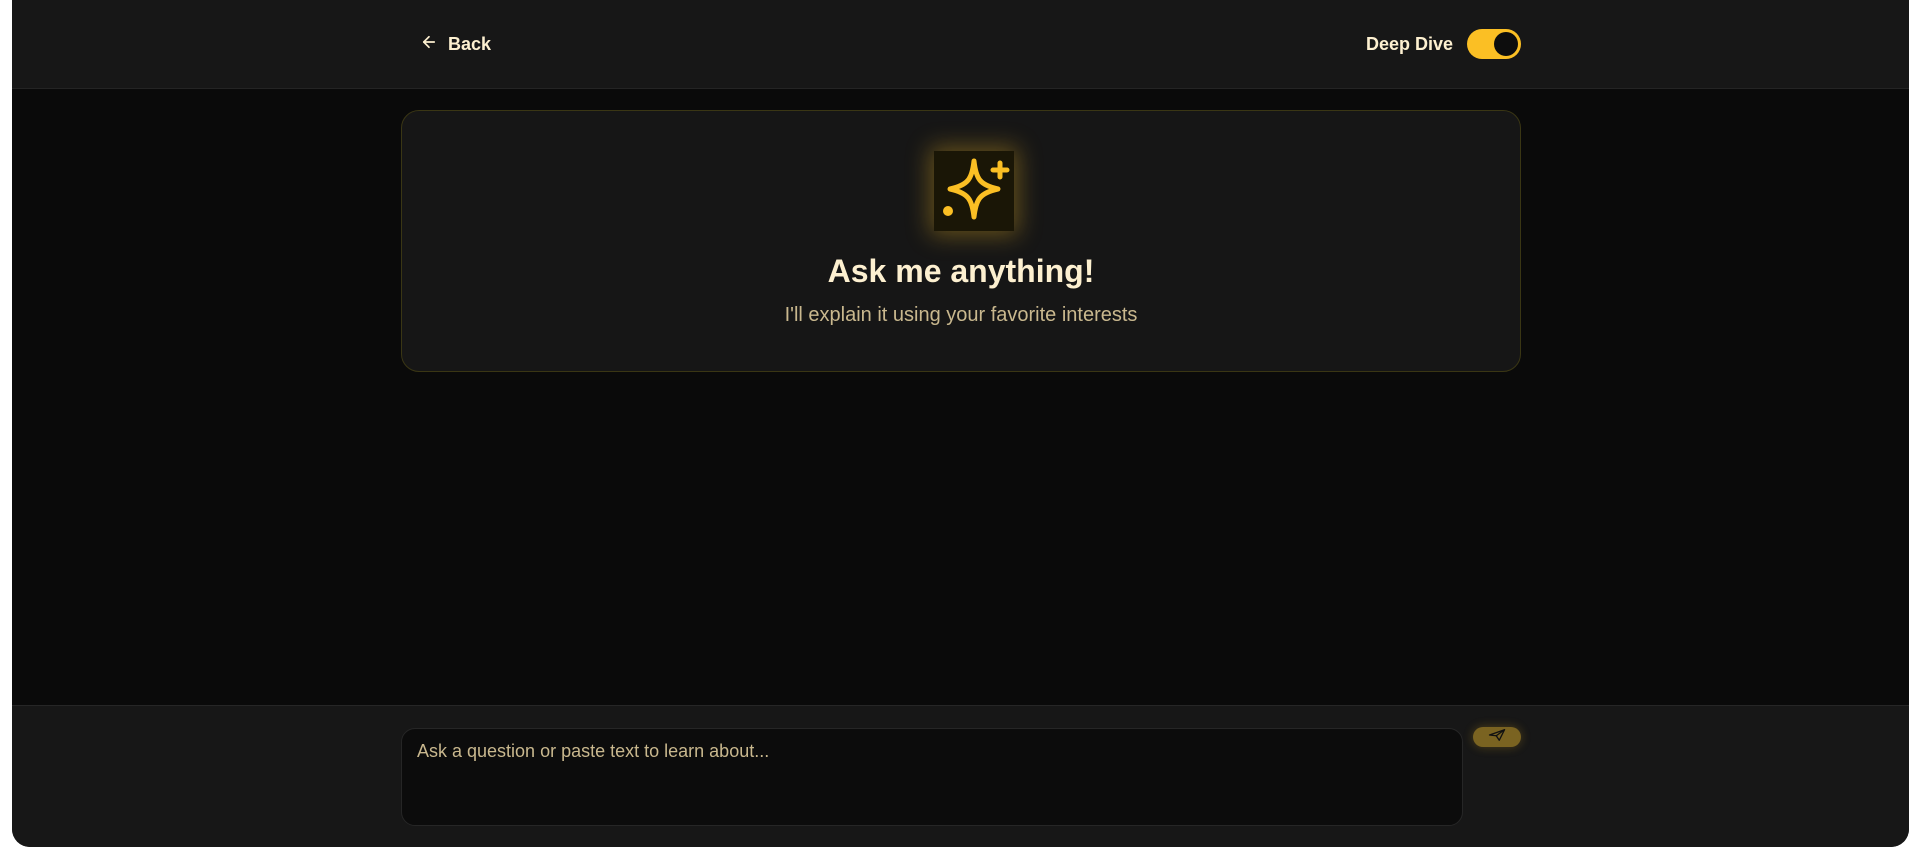 The height and width of the screenshot is (852, 1917). I want to click on question-input, so click(932, 777).